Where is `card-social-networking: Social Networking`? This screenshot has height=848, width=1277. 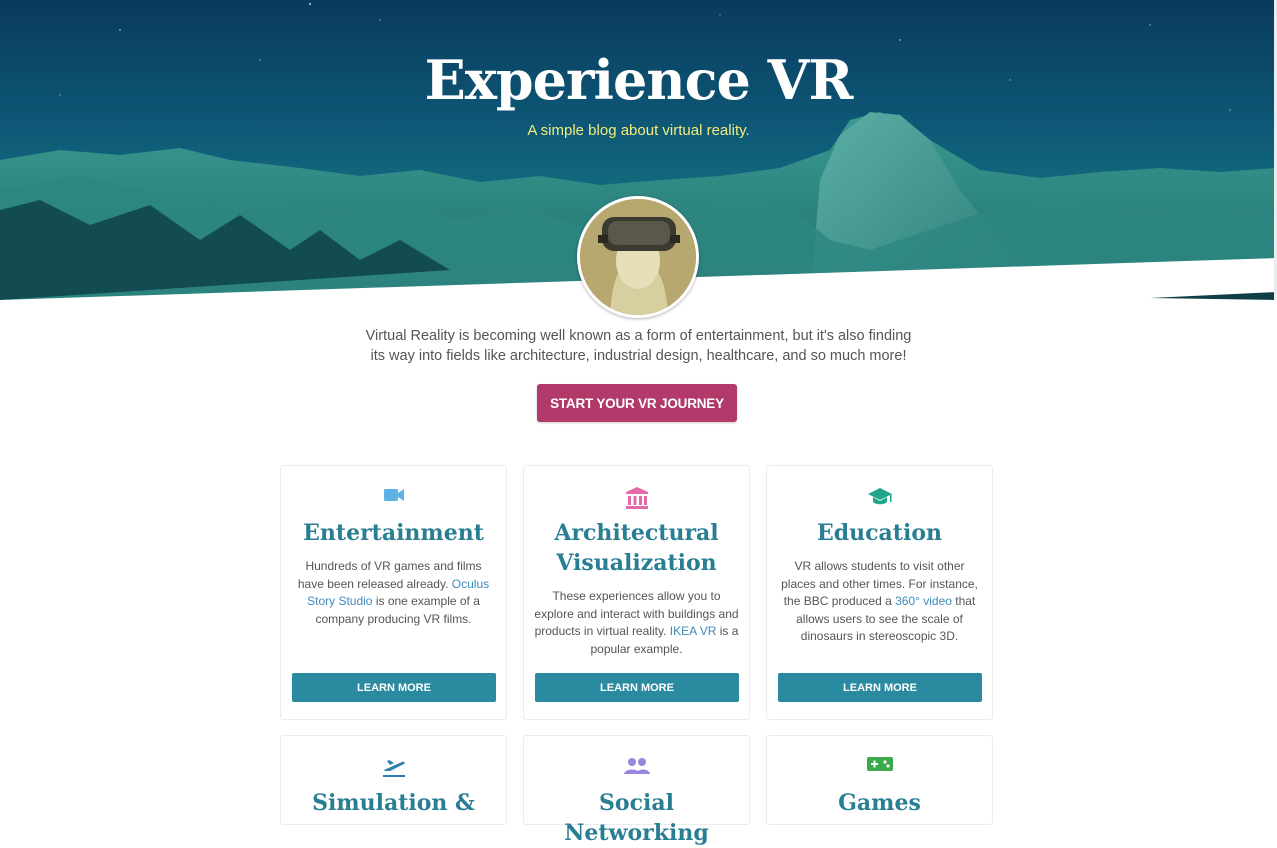
card-social-networking: Social Networking is located at coordinates (636, 790).